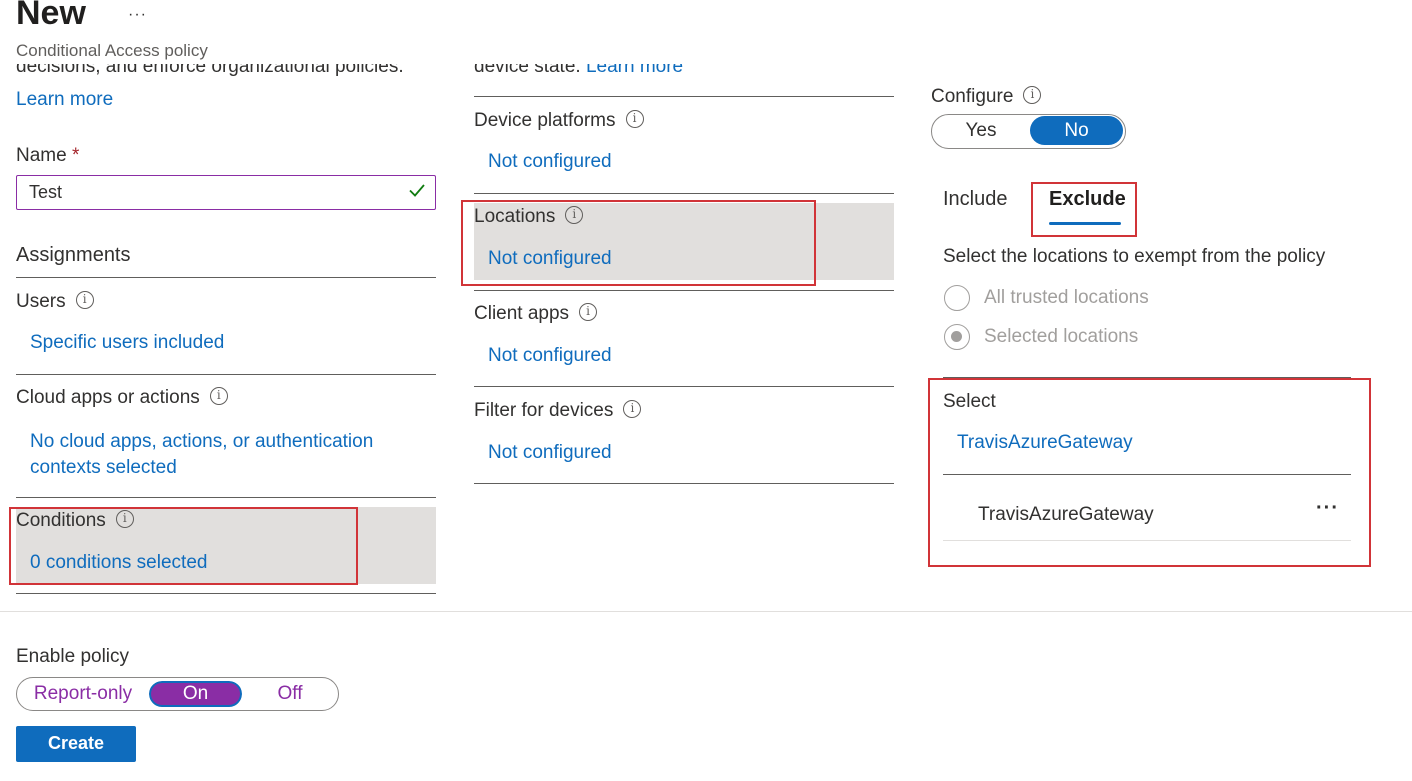  I want to click on off-option: Off, so click(290, 693).